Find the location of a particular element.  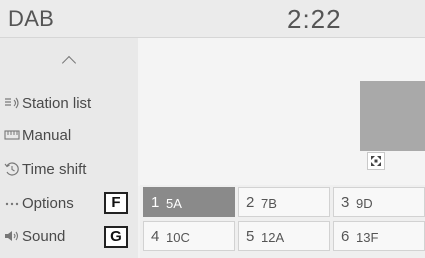

preset-channel: 12A is located at coordinates (273, 237).